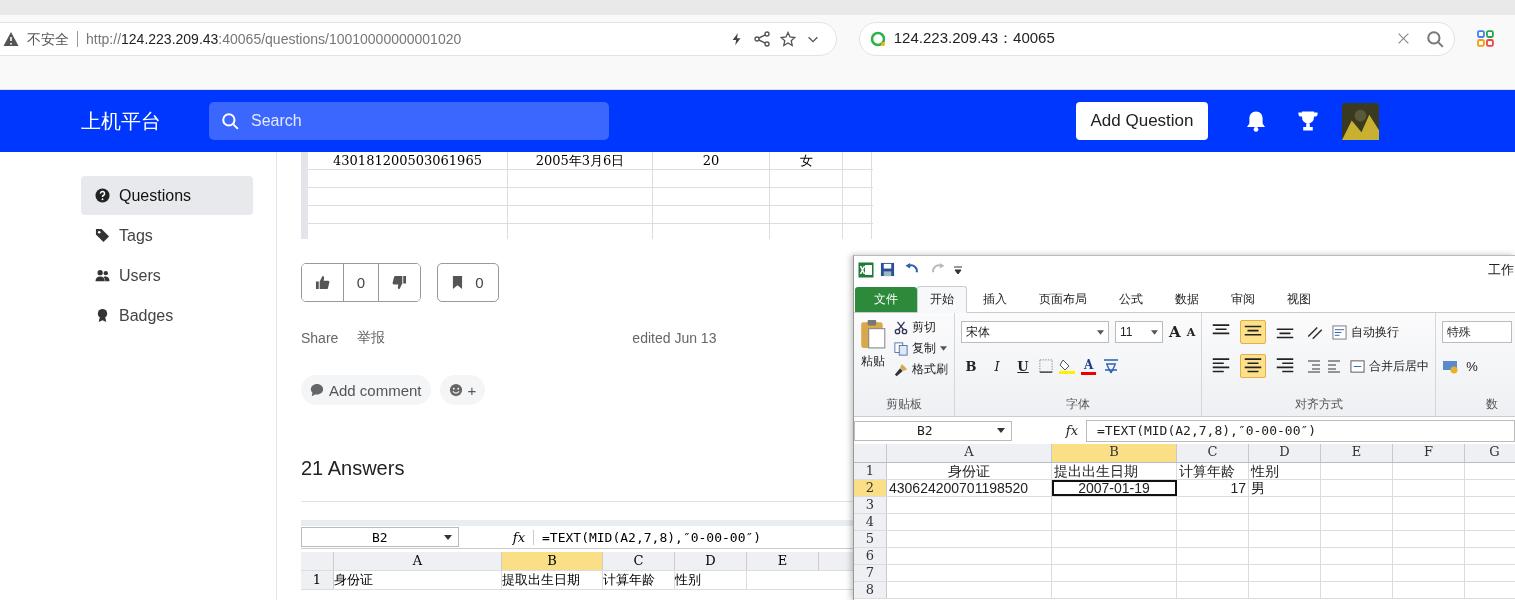 This screenshot has width=1515, height=600. Describe the element at coordinates (969, 488) in the screenshot. I see `sheet-cell: 430624200701198520` at that location.